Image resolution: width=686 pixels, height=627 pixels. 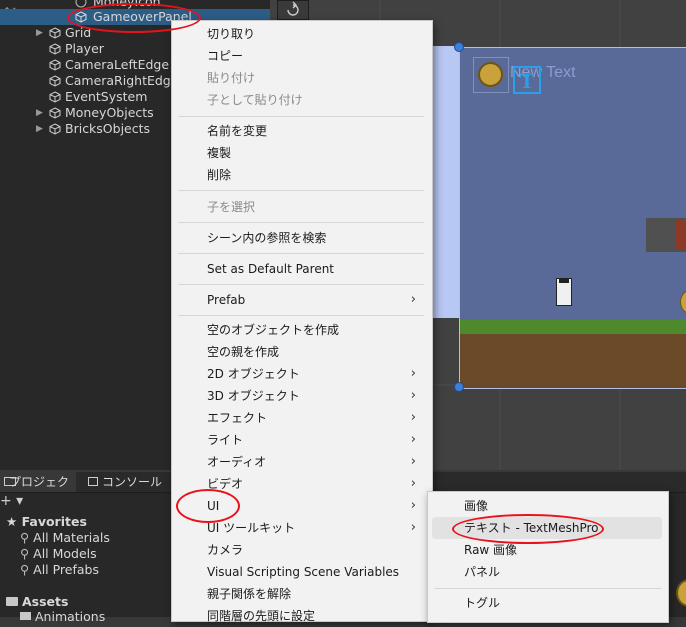 What do you see at coordinates (12, 521) in the screenshot?
I see `star-icon: ★` at bounding box center [12, 521].